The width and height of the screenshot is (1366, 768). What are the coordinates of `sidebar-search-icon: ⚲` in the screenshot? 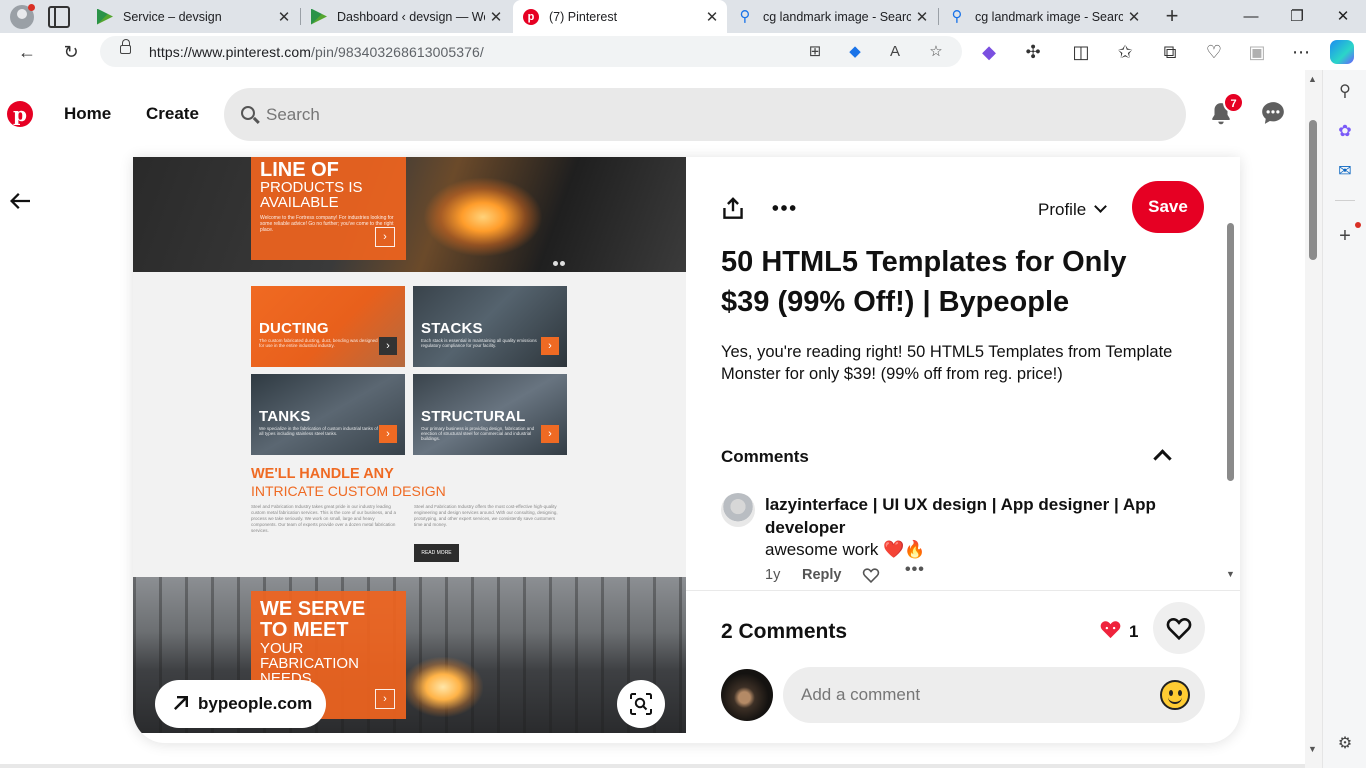 It's located at (1345, 92).